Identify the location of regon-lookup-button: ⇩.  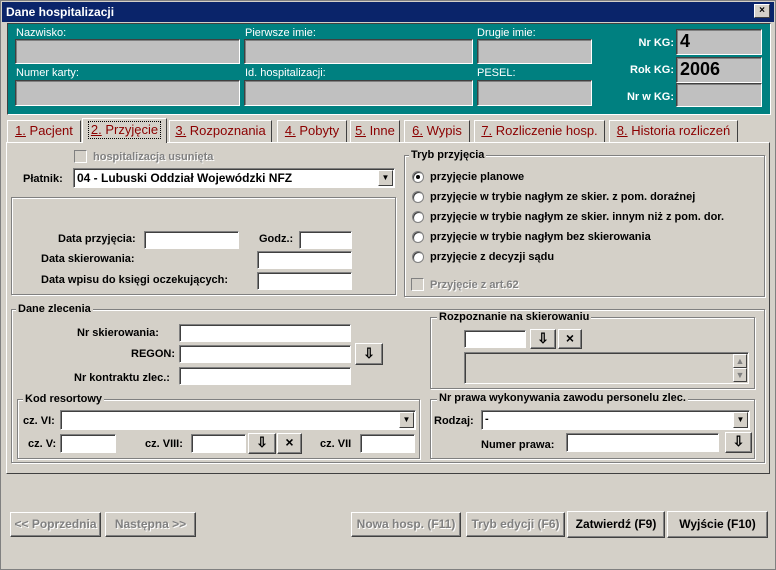
(369, 354).